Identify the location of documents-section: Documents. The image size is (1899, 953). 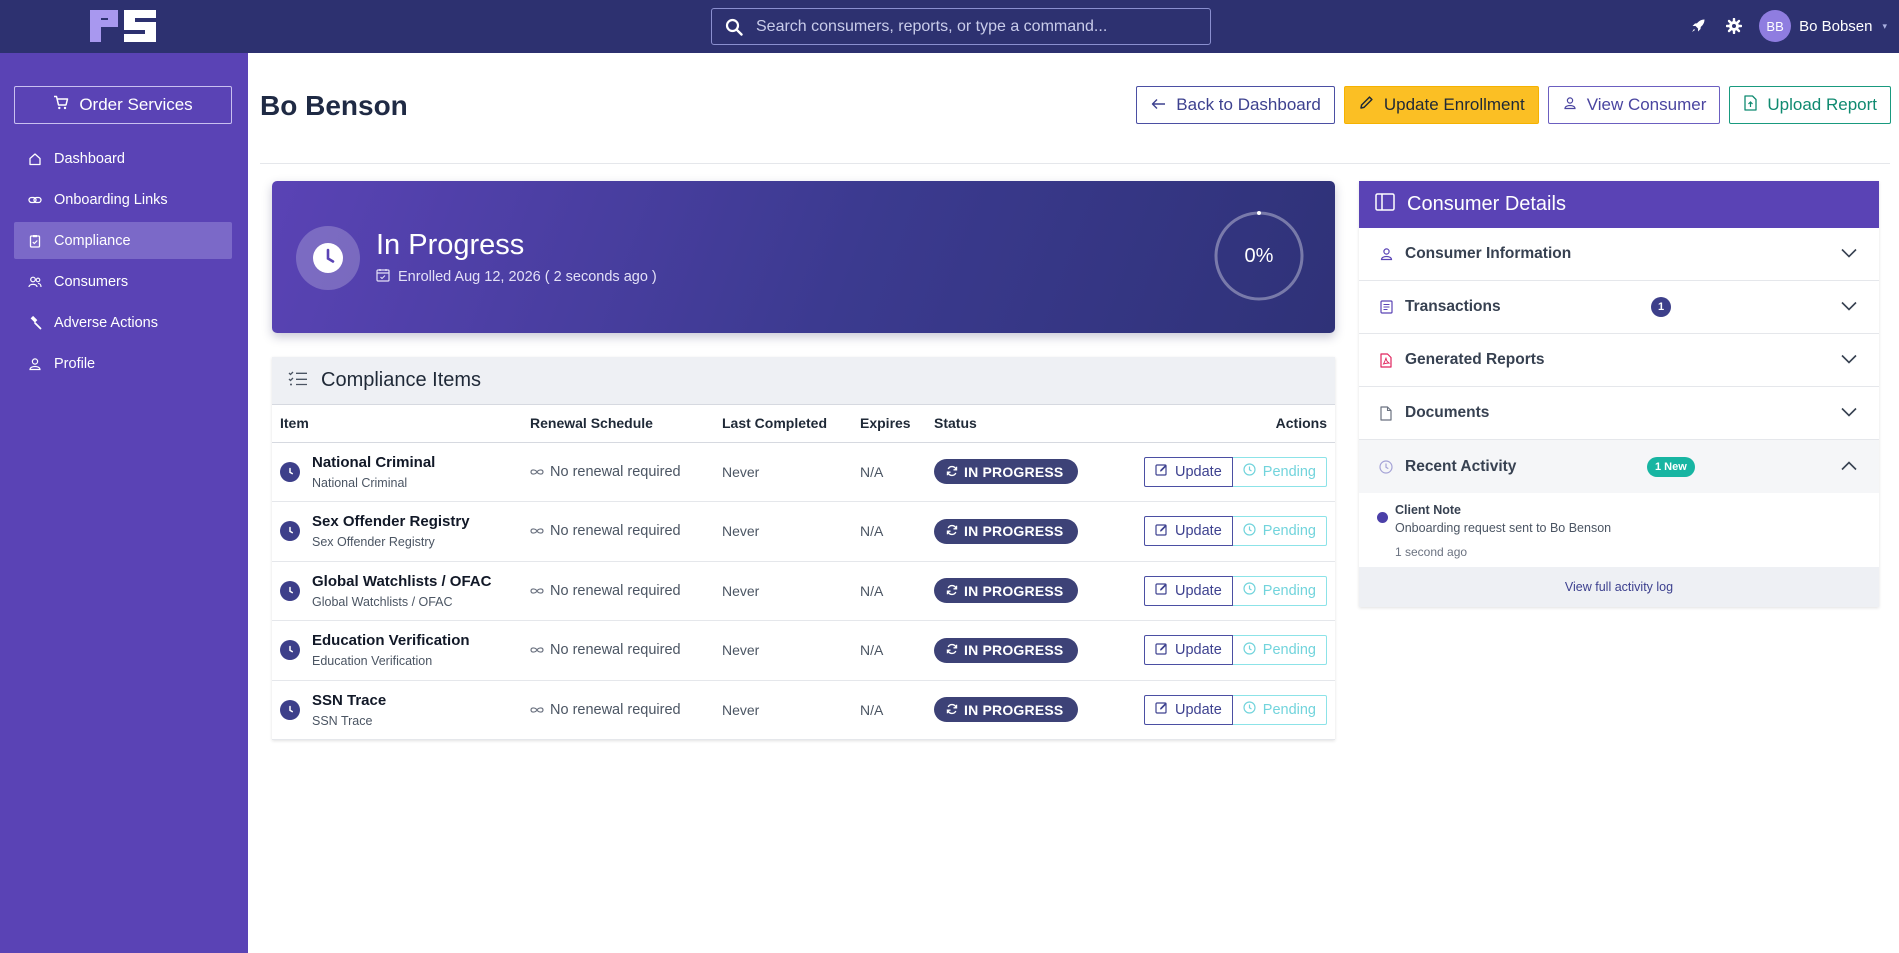
(1619, 413).